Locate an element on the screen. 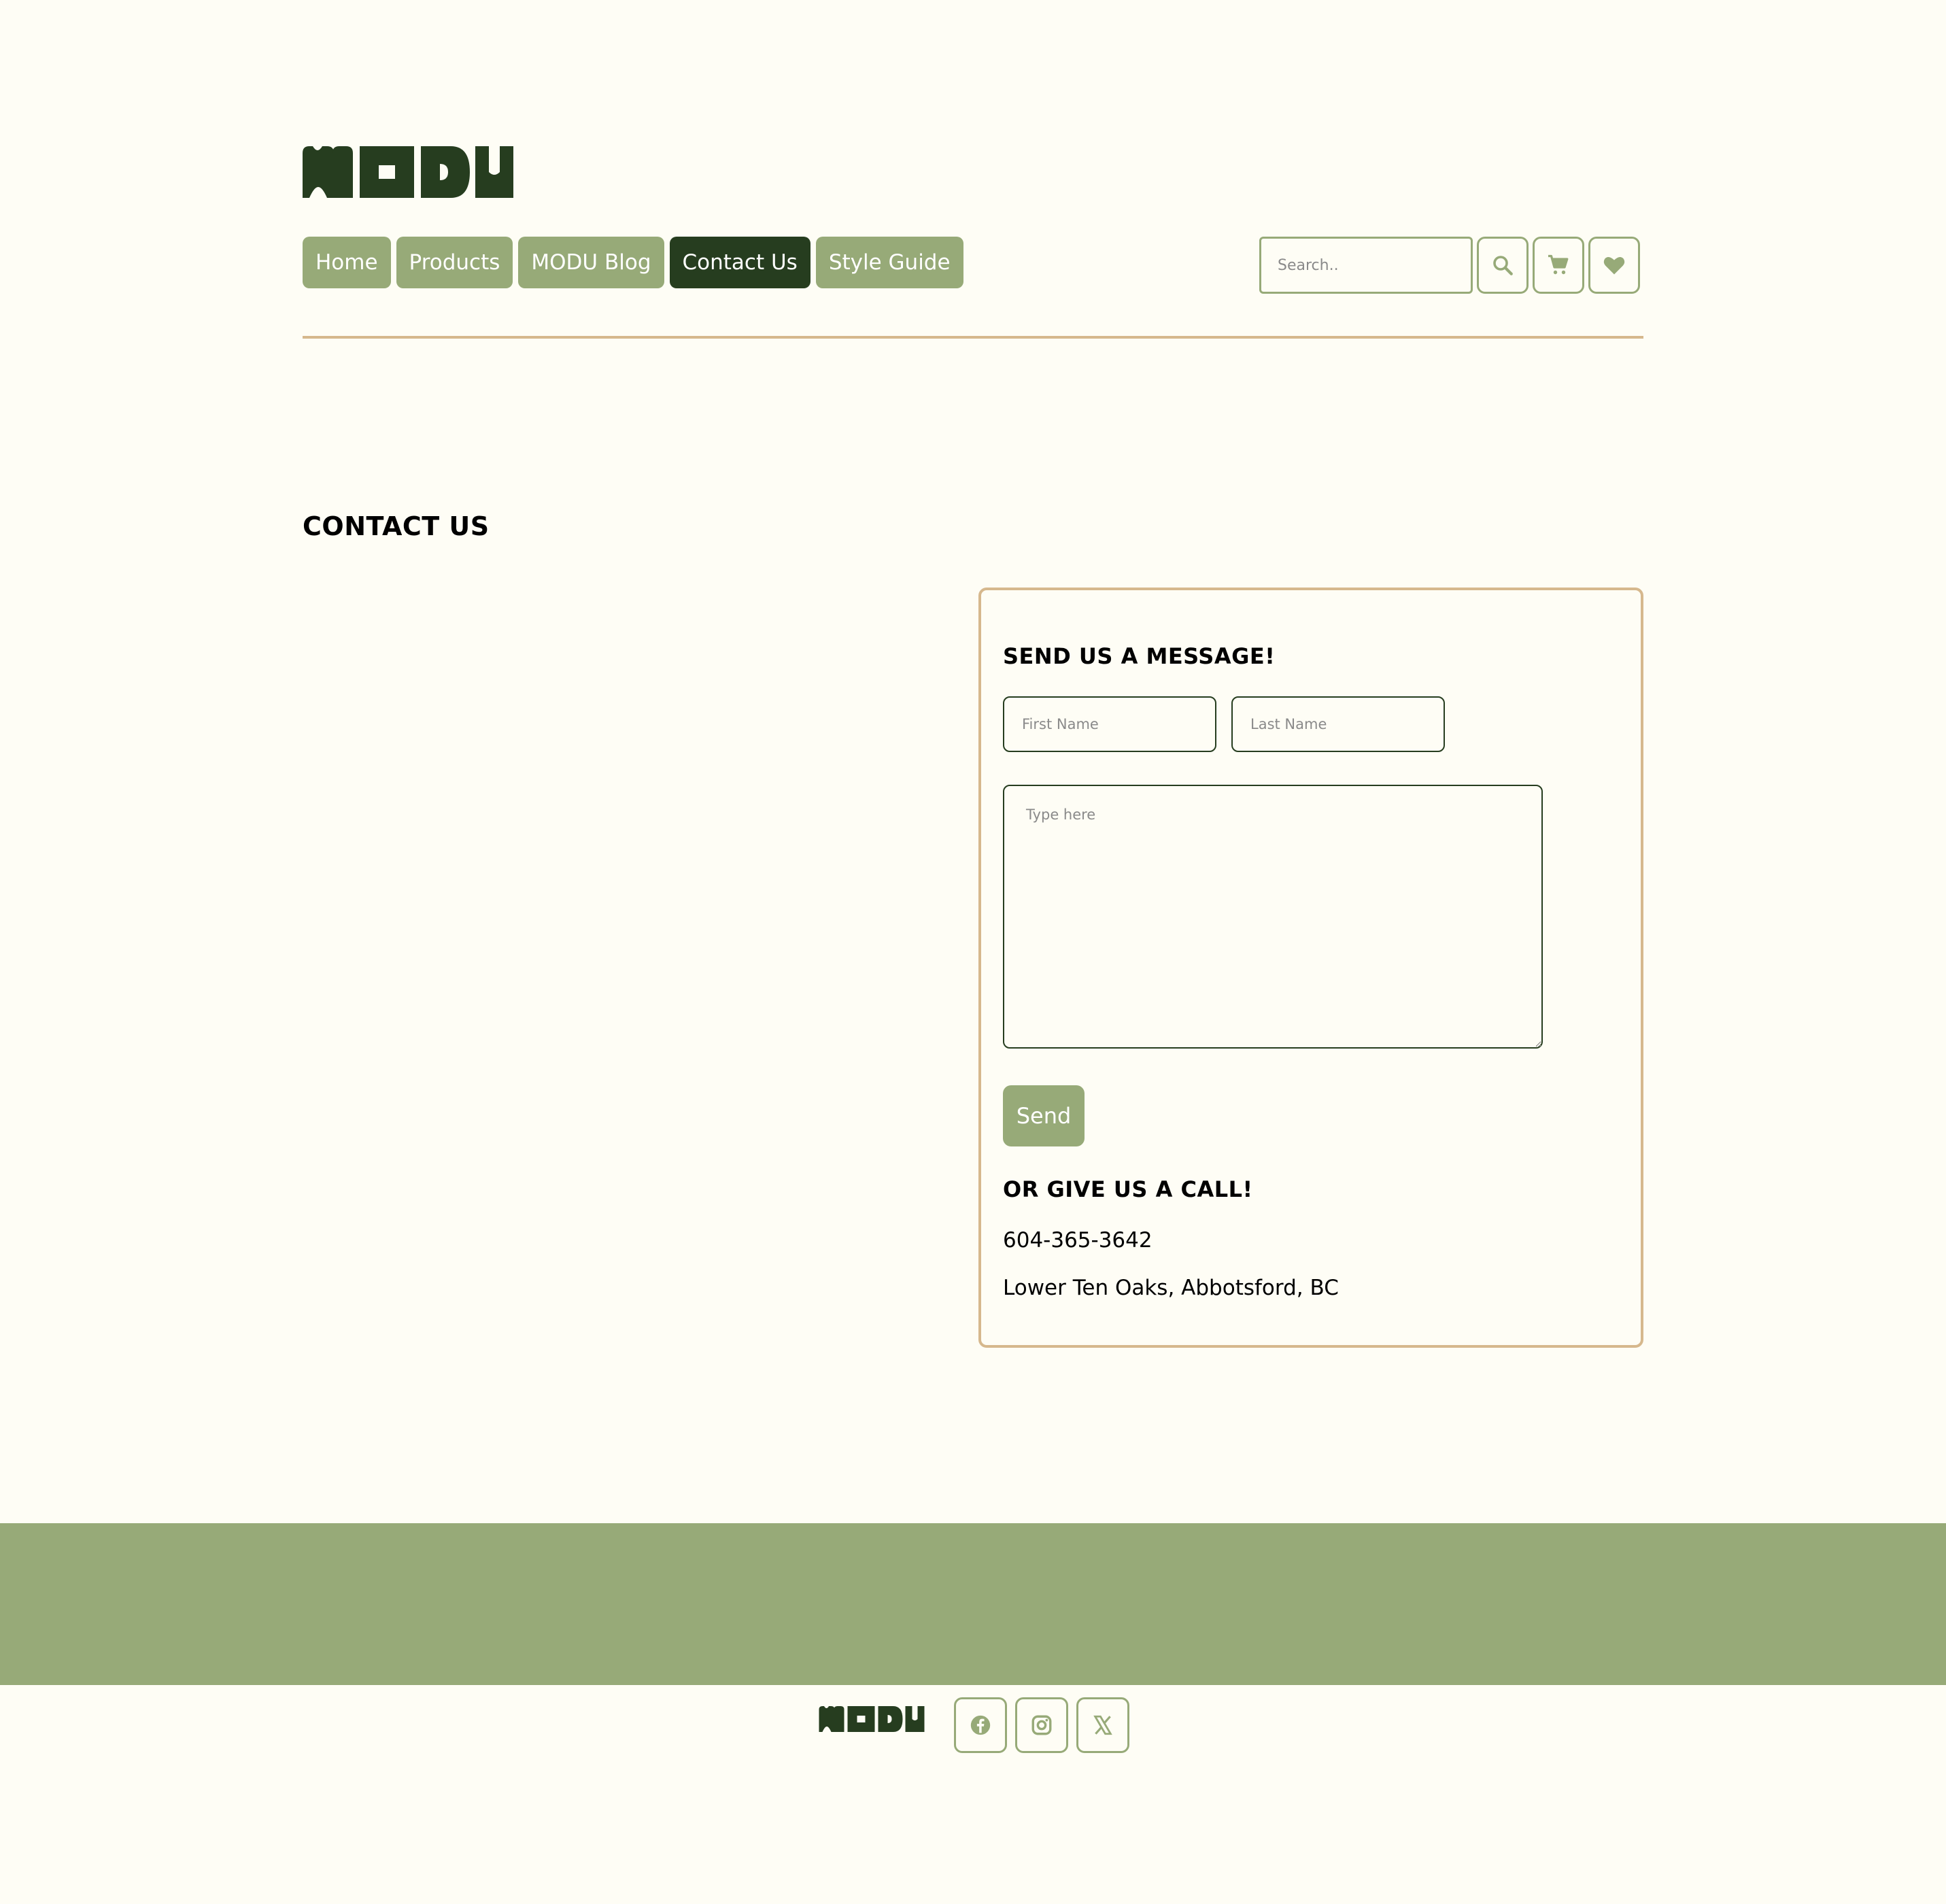 The height and width of the screenshot is (1904, 1946). cart-icon is located at coordinates (1558, 265).